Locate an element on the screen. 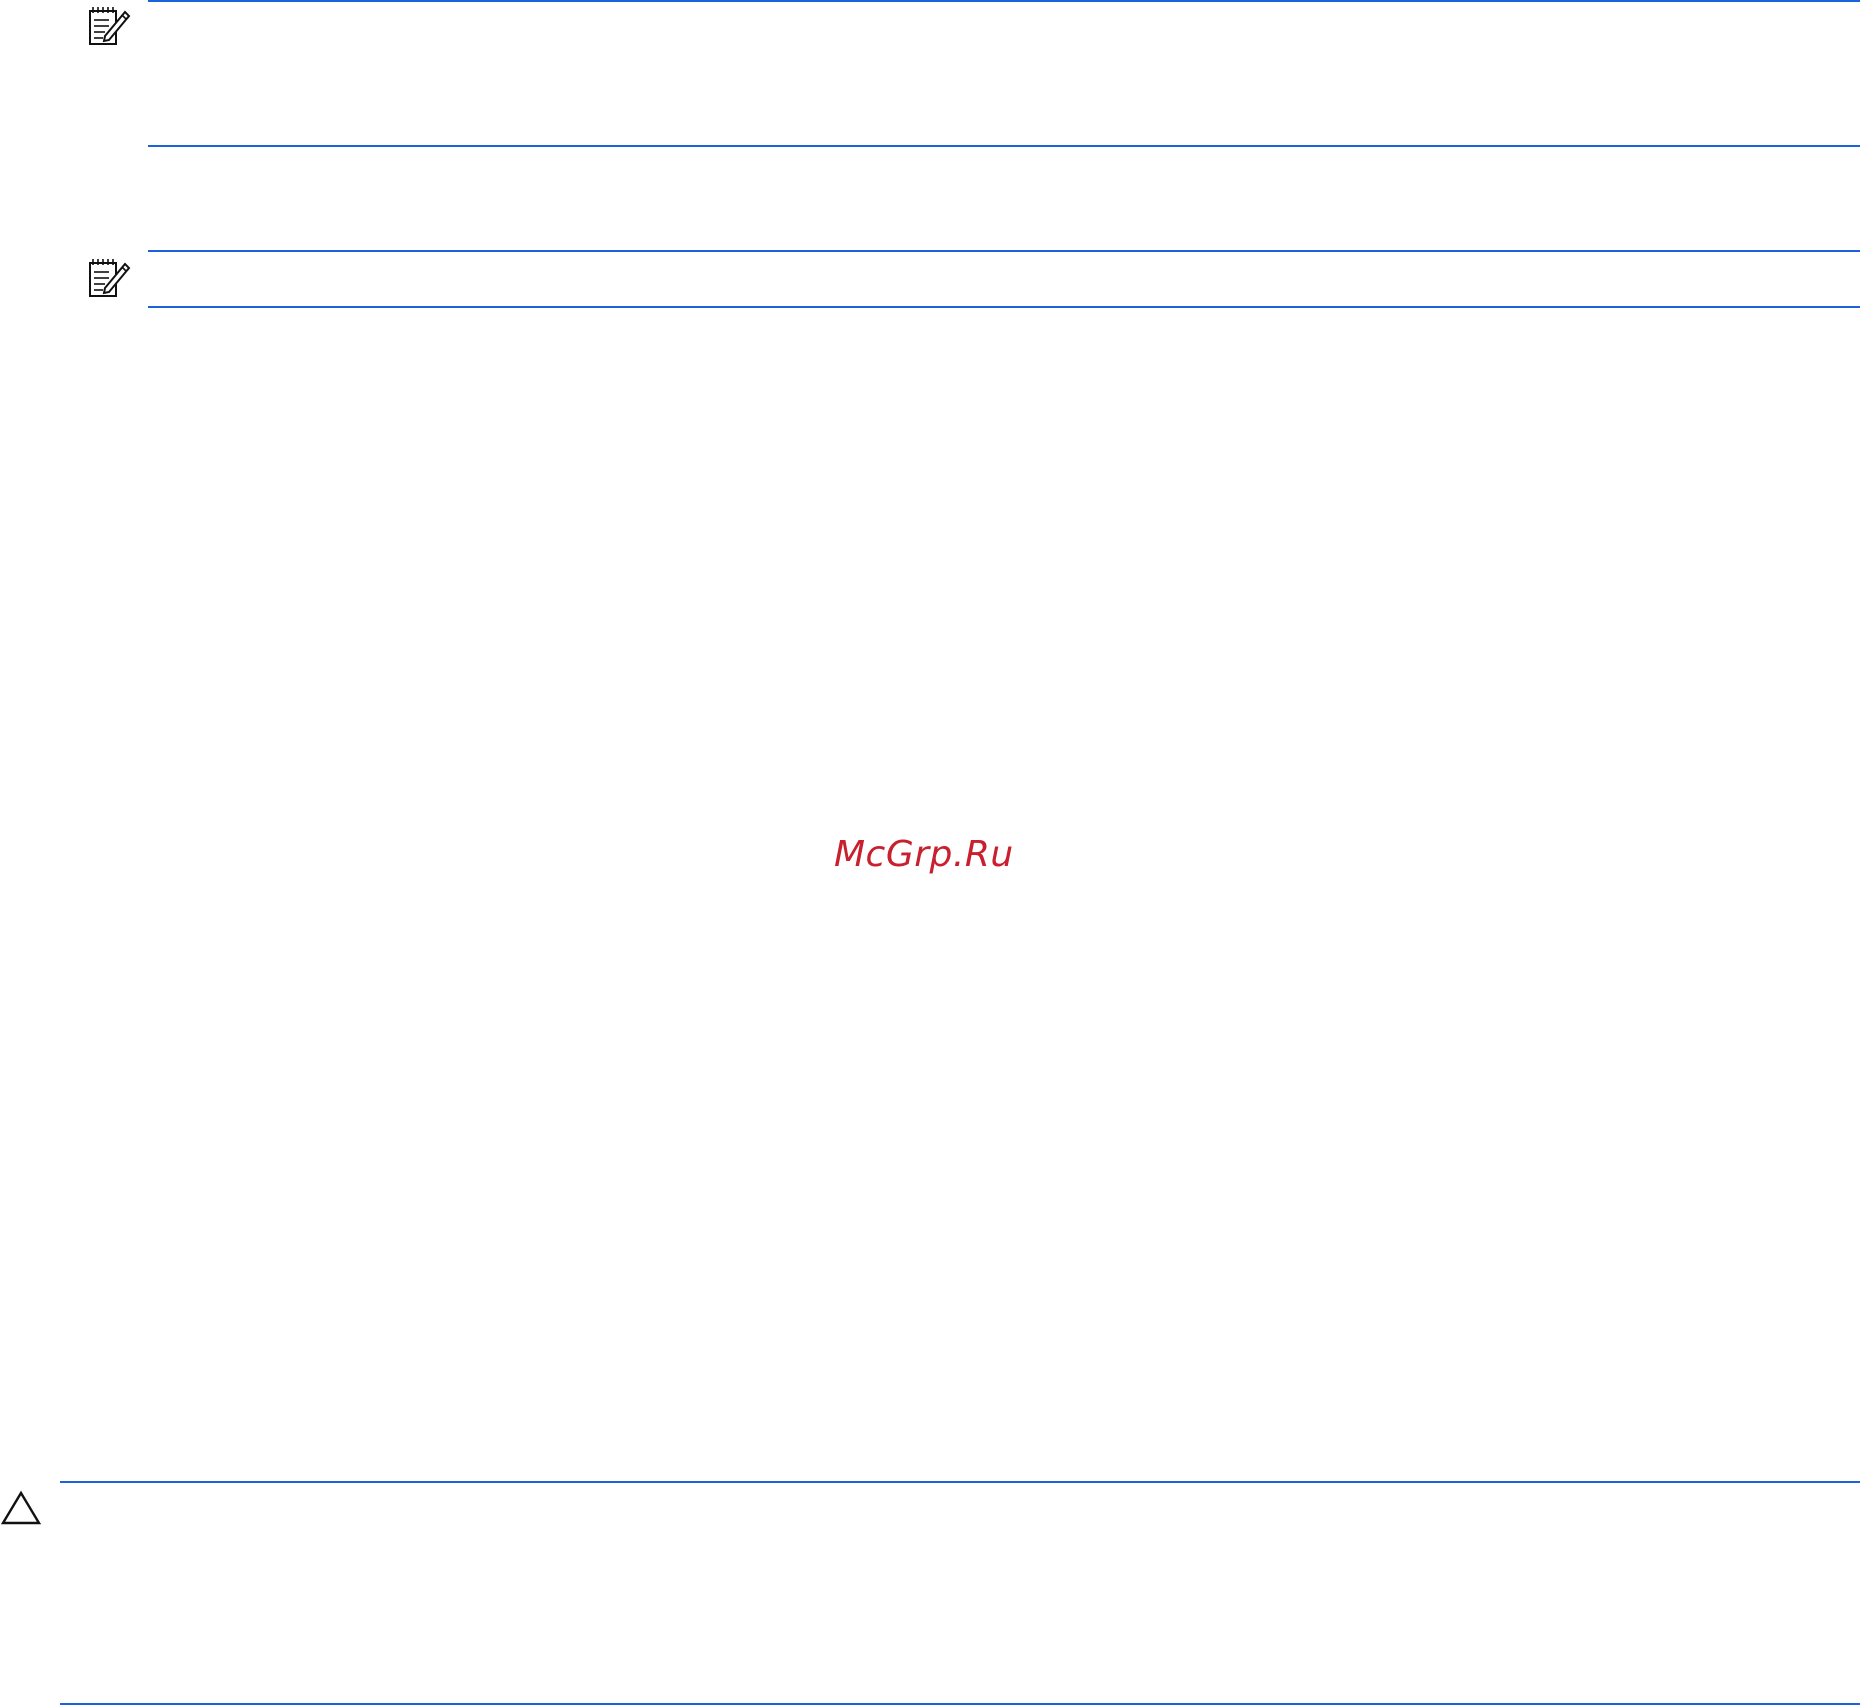 The width and height of the screenshot is (1860, 1706). watermark: McGrp.Ru is located at coordinates (924, 854).